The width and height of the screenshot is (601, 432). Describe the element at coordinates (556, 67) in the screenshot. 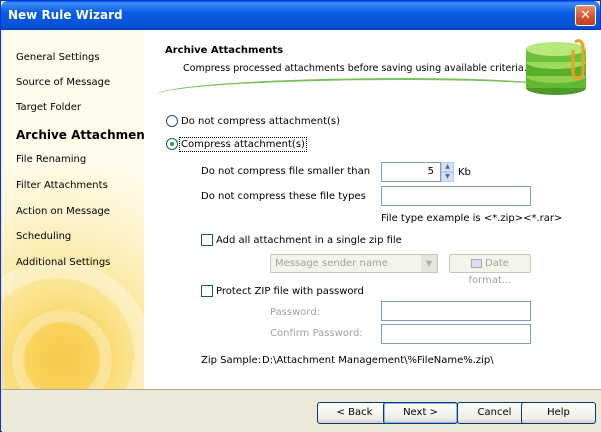

I see `archive-logo` at that location.